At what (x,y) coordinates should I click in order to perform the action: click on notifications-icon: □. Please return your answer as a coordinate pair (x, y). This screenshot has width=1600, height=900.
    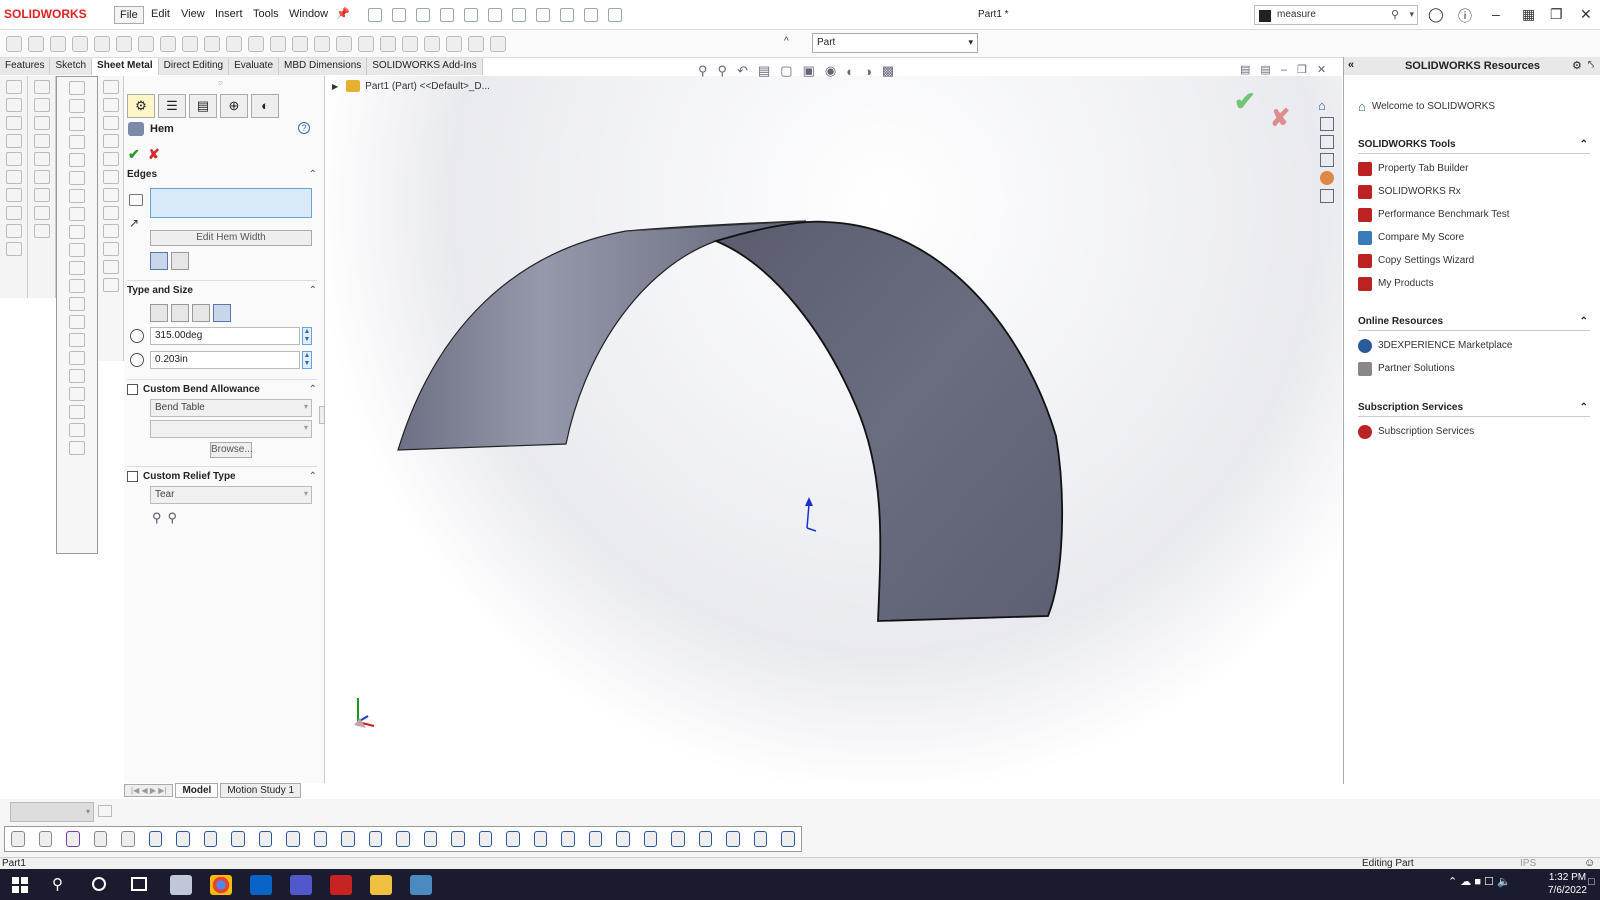
    Looking at the image, I should click on (1591, 882).